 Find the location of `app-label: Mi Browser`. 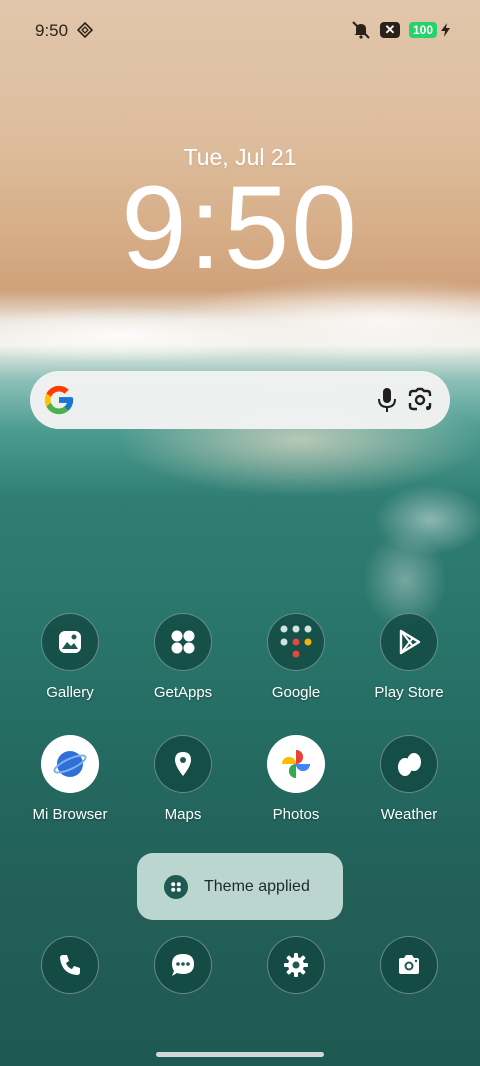

app-label: Mi Browser is located at coordinates (70, 814).